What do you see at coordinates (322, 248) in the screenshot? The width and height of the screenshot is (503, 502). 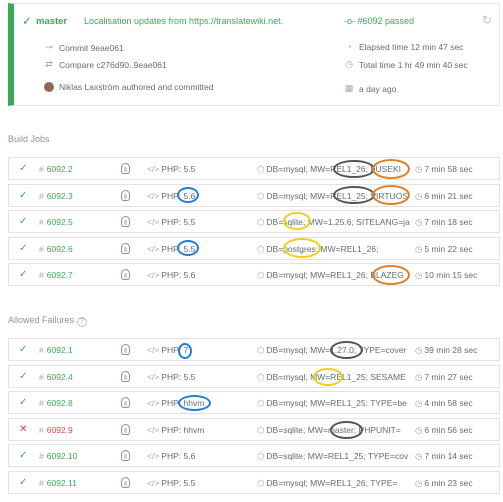 I see `job-env-label: DB=postgres; MW=REL1_26;` at bounding box center [322, 248].